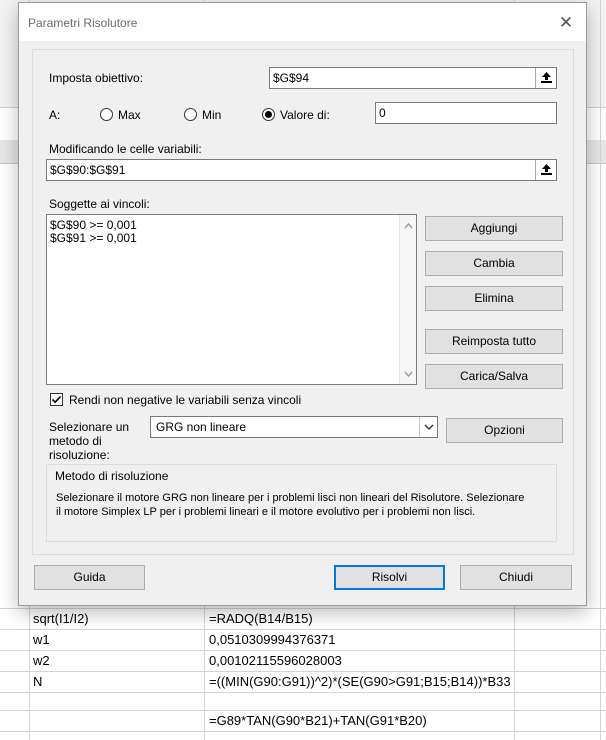 Image resolution: width=606 pixels, height=740 pixels. Describe the element at coordinates (268, 114) in the screenshot. I see `radio-value-of` at that location.